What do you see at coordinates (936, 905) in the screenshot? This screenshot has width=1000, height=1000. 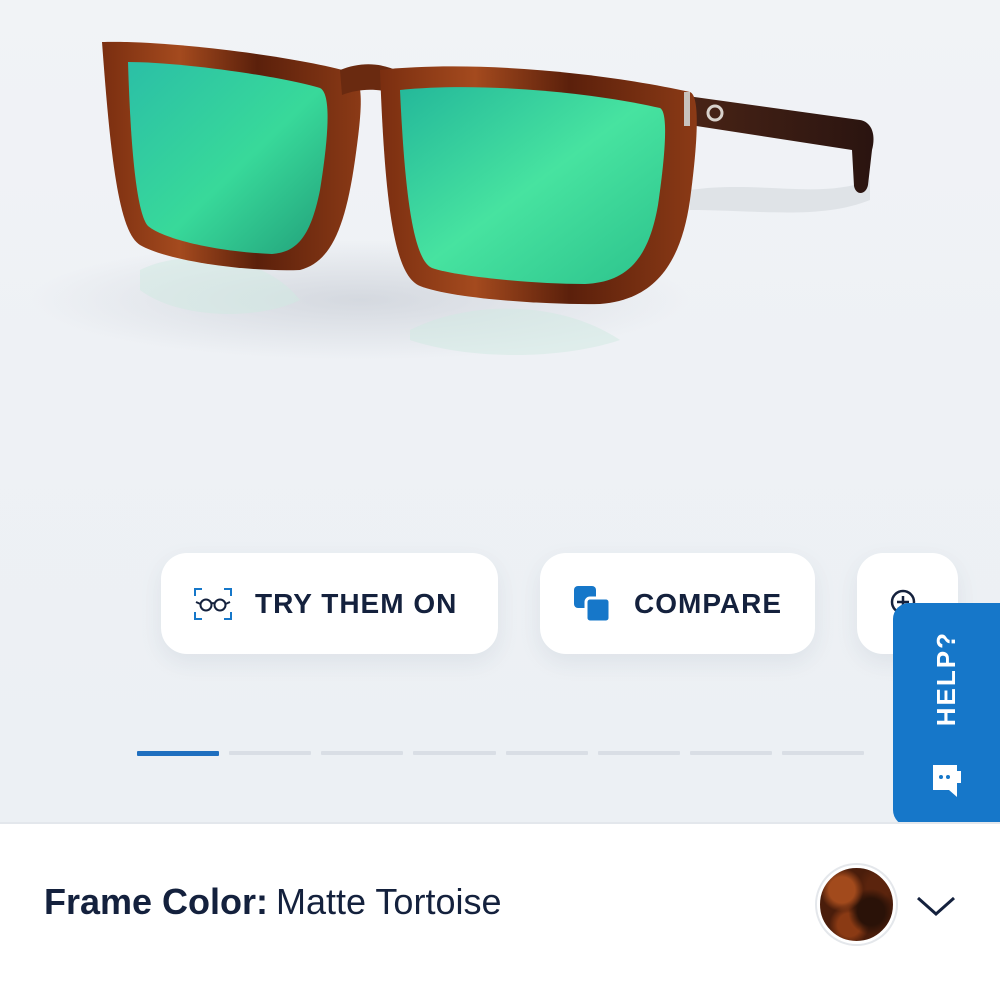 I see `chevron-down-icon` at bounding box center [936, 905].